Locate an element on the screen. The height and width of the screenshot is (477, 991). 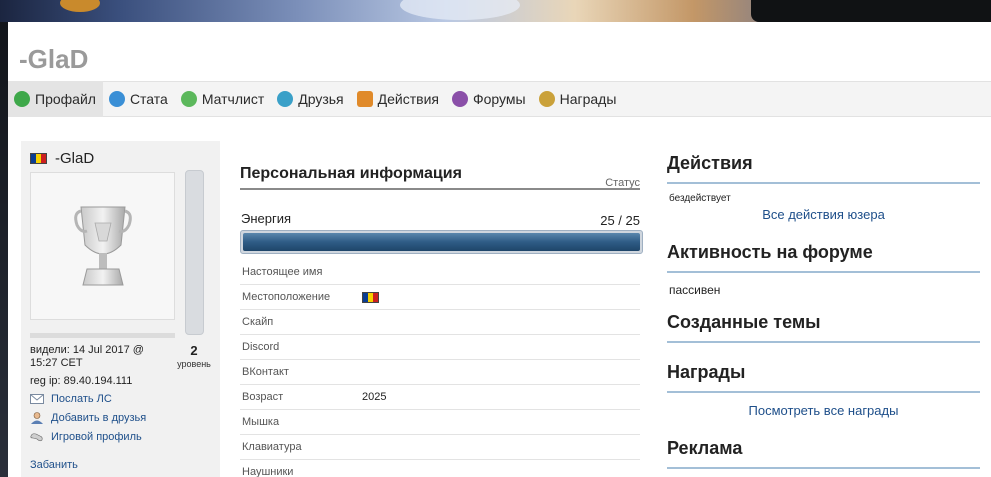
tab-label: Форумы is located at coordinates (499, 99).